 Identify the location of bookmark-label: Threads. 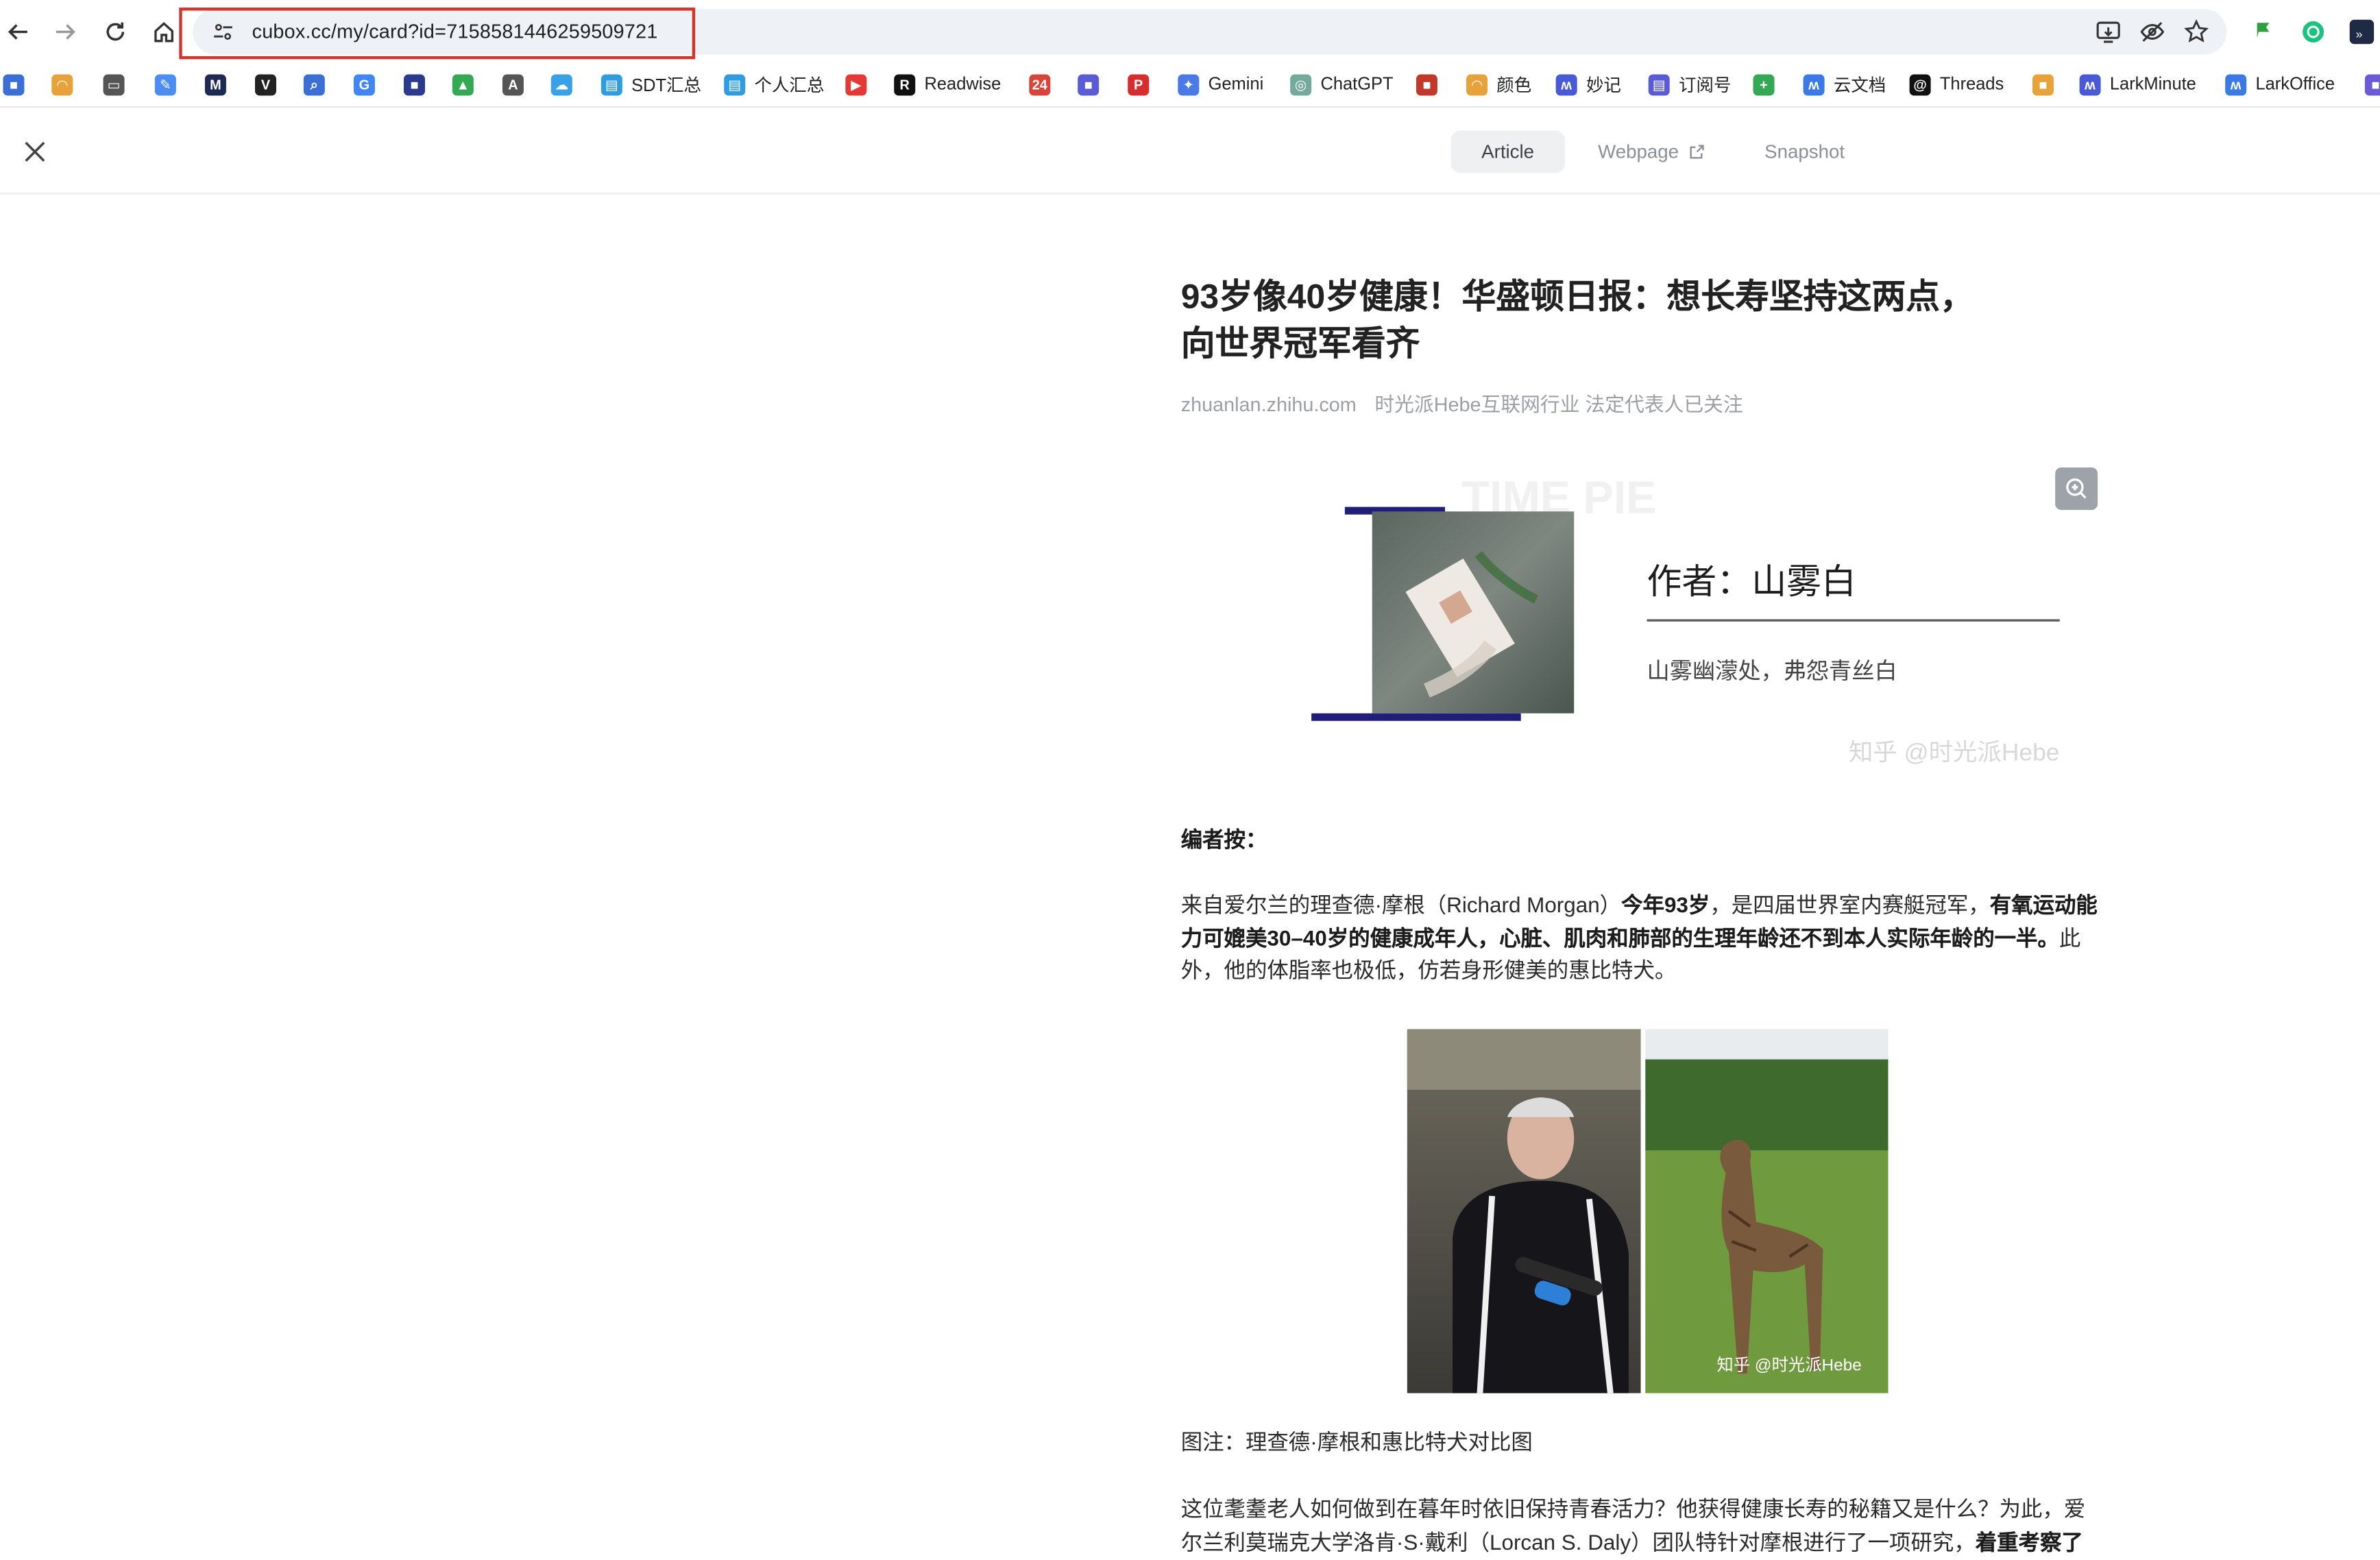
(1971, 85).